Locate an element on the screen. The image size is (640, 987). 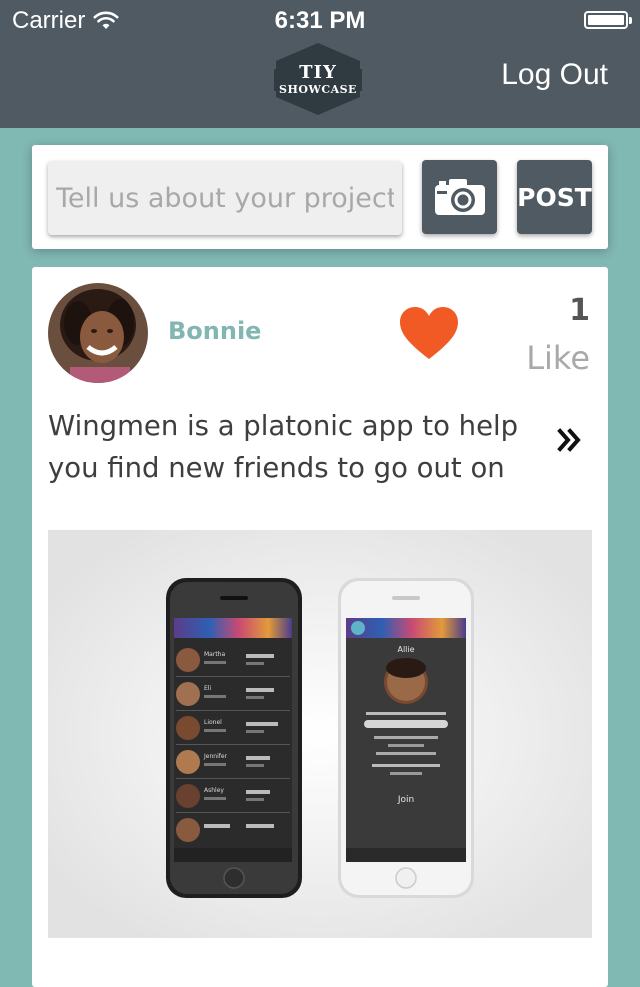
svg-text: Ashley is located at coordinates (214, 790).